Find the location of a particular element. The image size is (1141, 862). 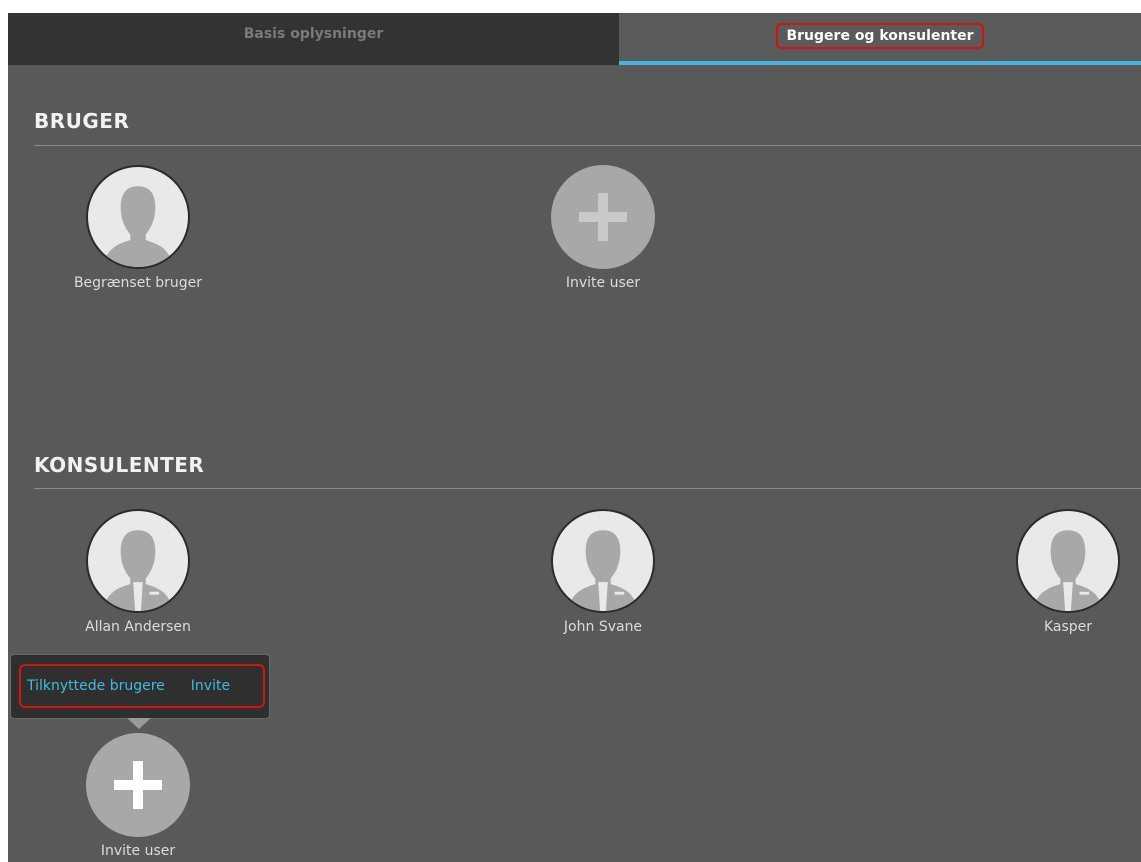

tab-brugere-og-konsulenter: Brugere og konsulenter is located at coordinates (880, 39).